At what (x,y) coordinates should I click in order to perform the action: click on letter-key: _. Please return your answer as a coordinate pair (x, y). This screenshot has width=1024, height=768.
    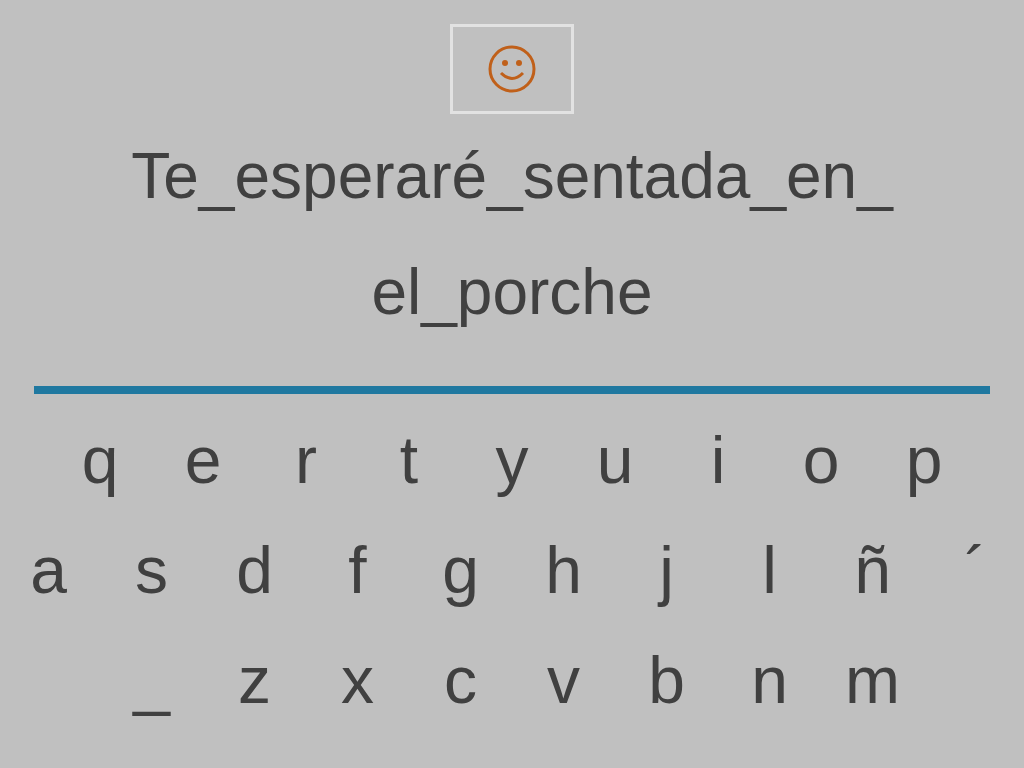
    Looking at the image, I should click on (151, 680).